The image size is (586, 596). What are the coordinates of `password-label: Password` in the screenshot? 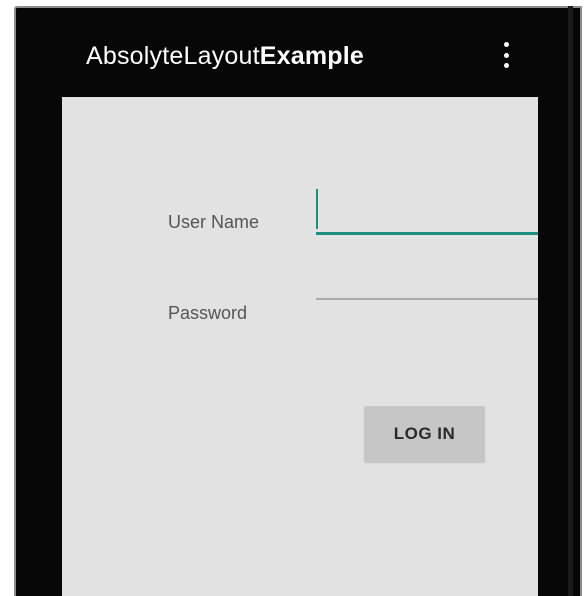 It's located at (208, 313).